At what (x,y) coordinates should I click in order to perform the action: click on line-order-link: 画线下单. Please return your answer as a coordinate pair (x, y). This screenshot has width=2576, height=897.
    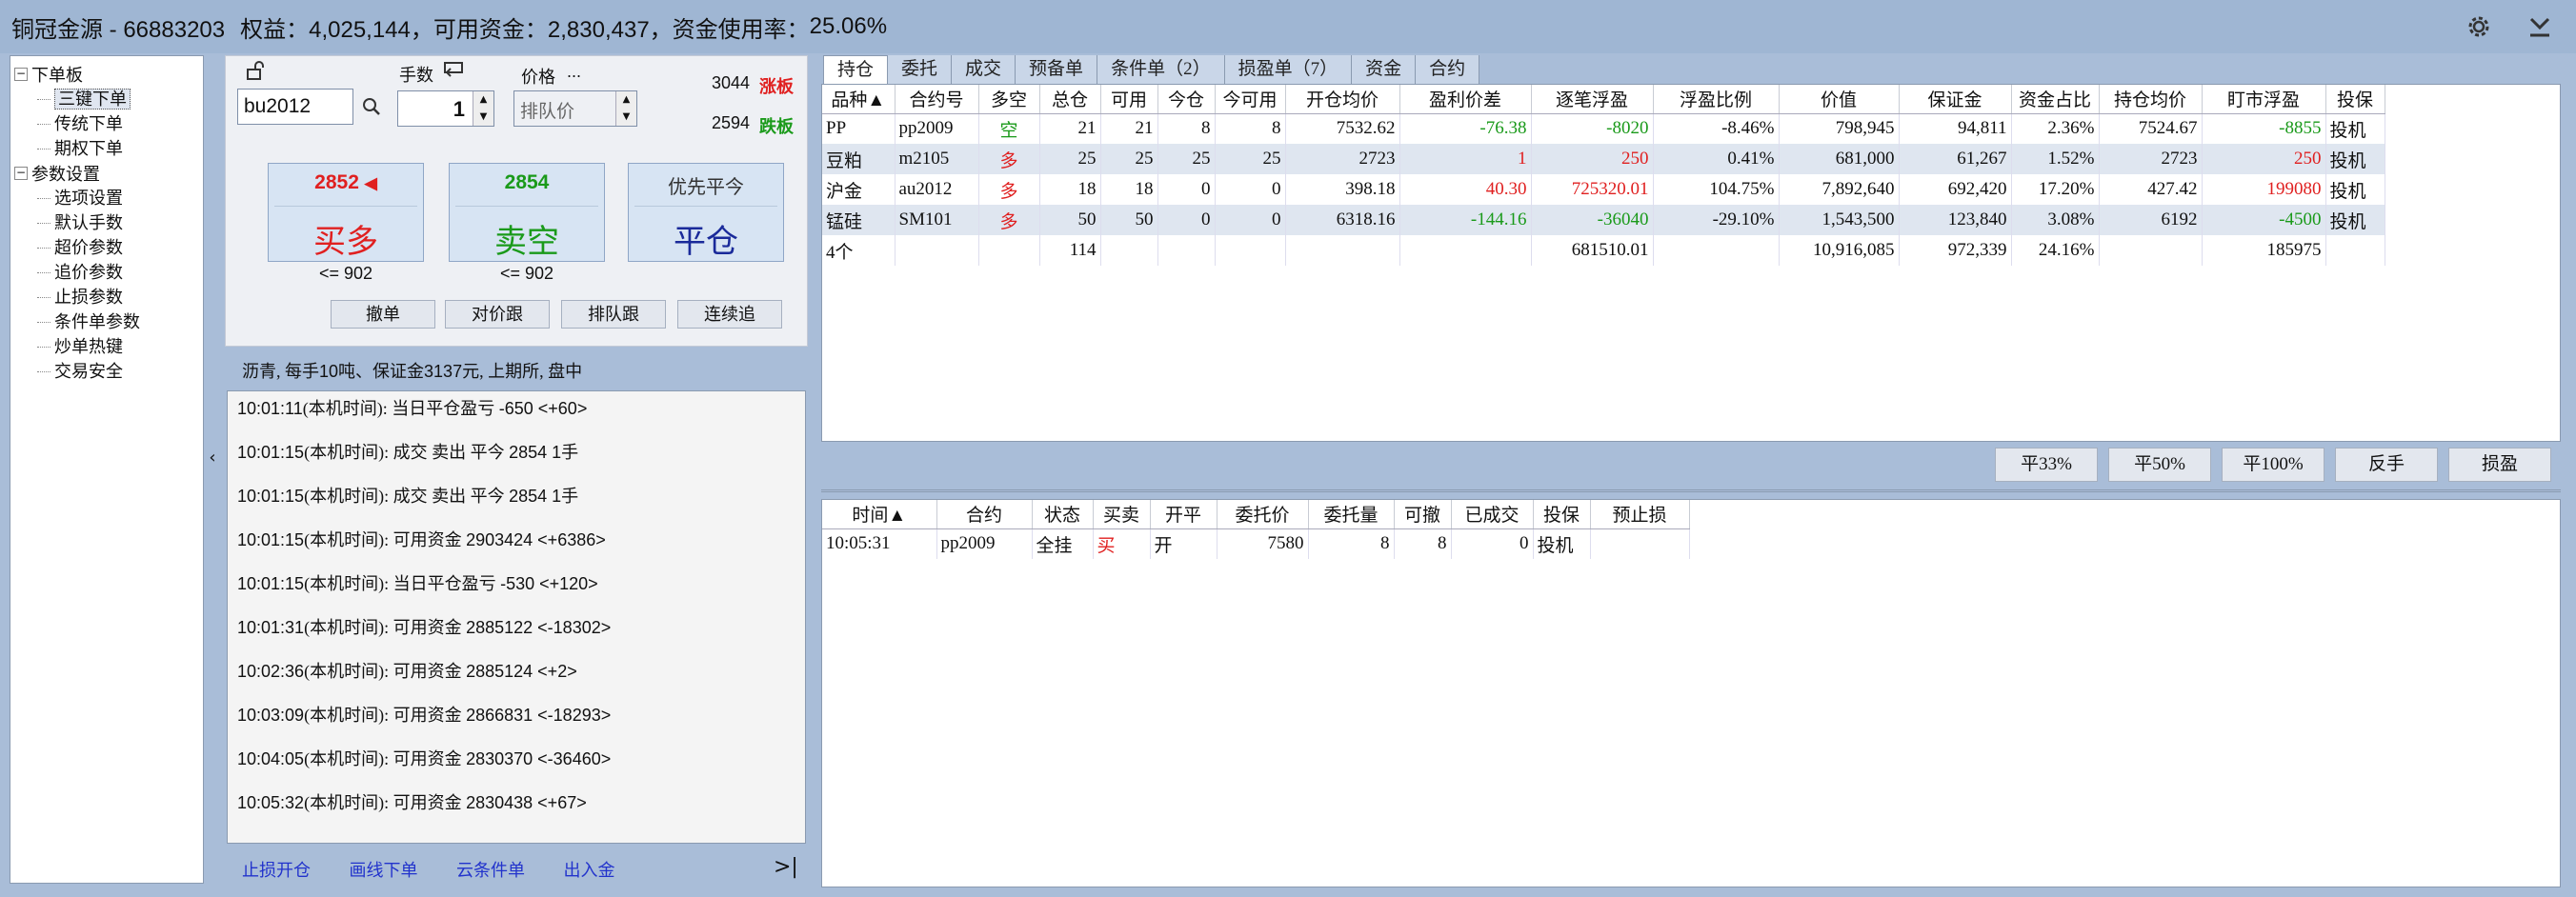
    Looking at the image, I should click on (384, 870).